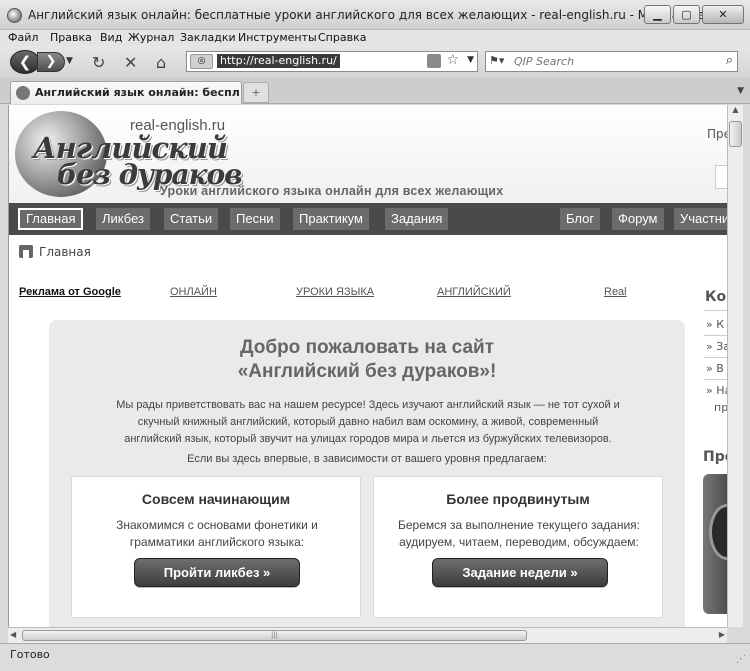 This screenshot has height=671, width=750. Describe the element at coordinates (277, 37) in the screenshot. I see `menu-tools: Инструменты` at that location.